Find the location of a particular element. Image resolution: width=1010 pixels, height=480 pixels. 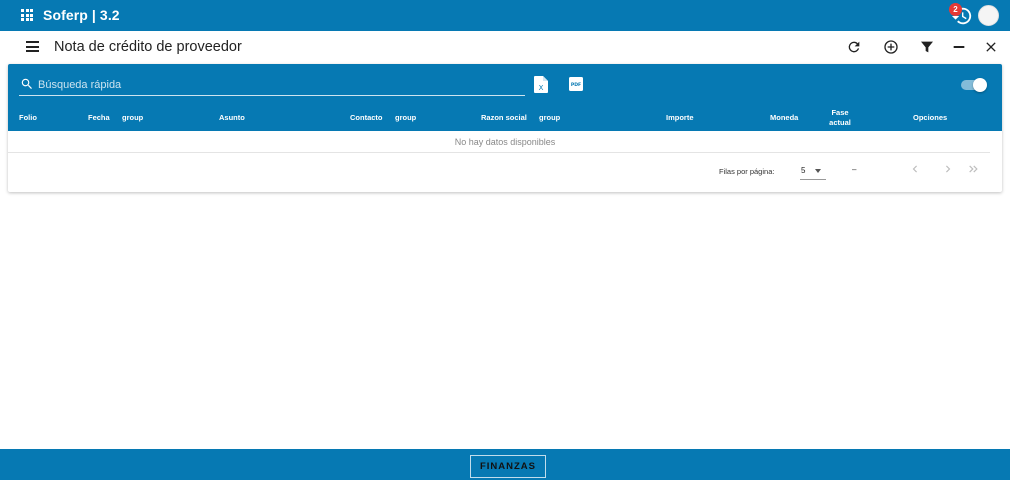

finanzas-button: FINANZAS is located at coordinates (508, 466).